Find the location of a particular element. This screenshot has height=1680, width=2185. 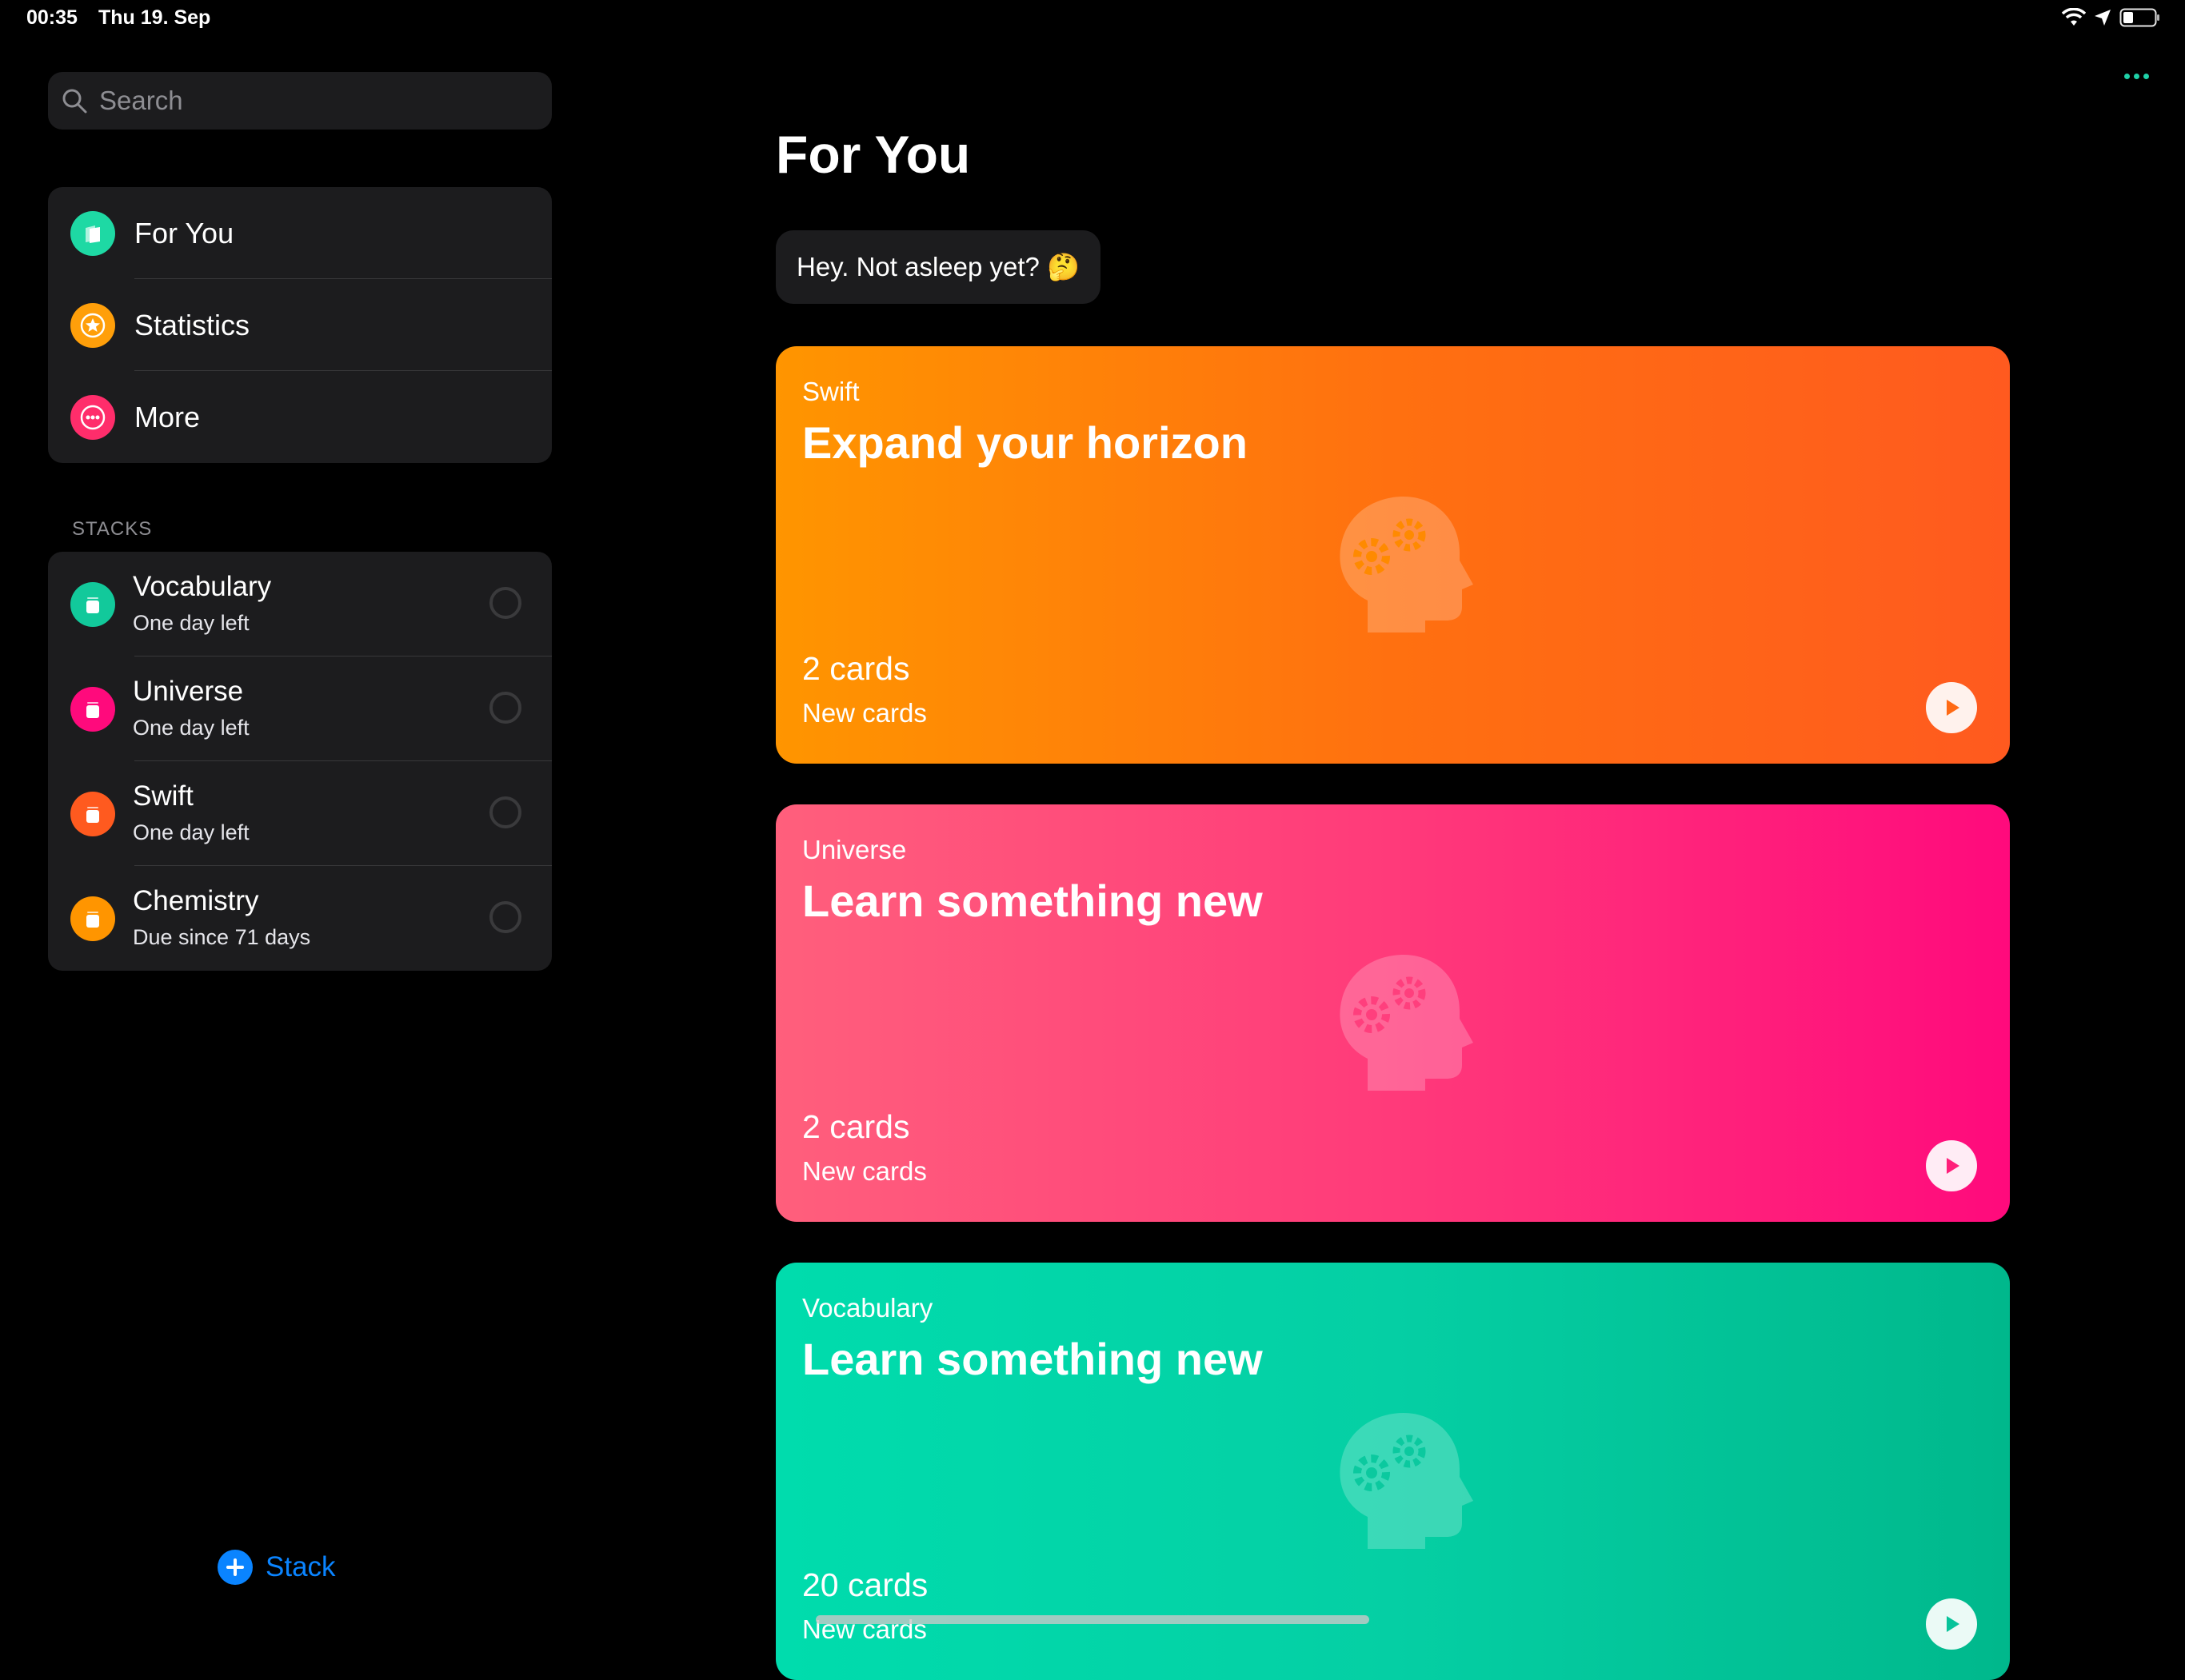

location-arrow-icon is located at coordinates (2103, 18).